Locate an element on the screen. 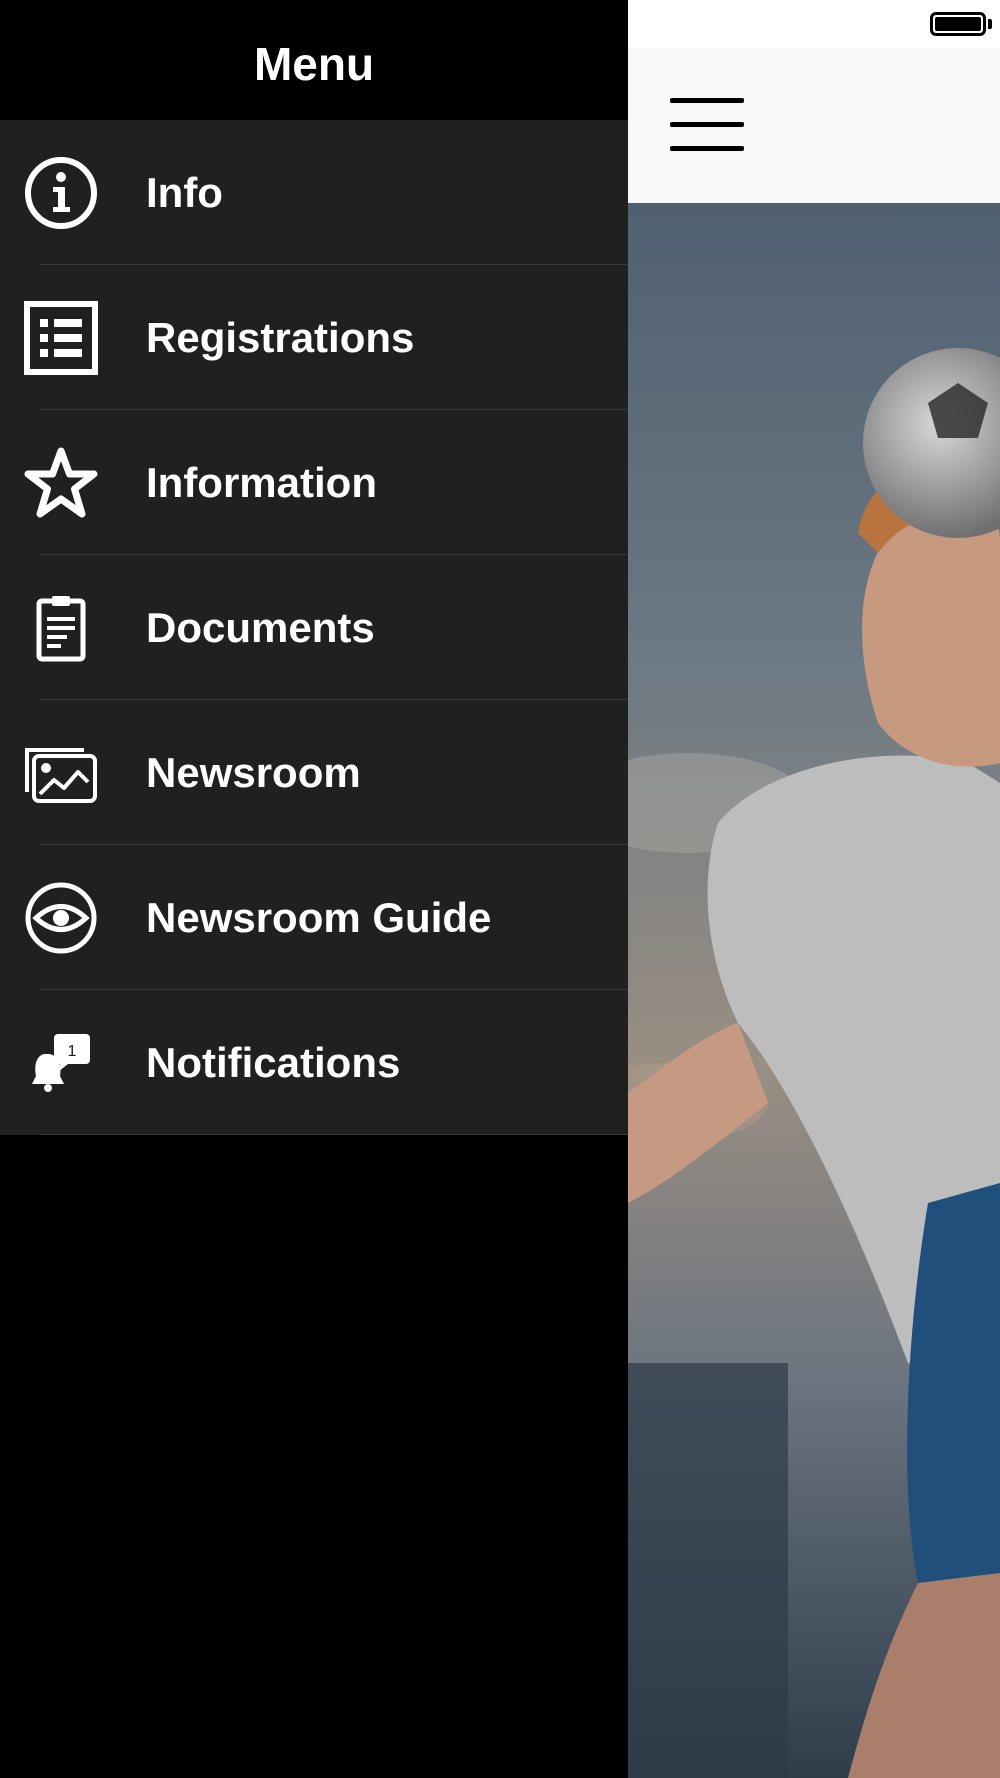  menu-item-notifications: 1 Notifications is located at coordinates (314, 1062).